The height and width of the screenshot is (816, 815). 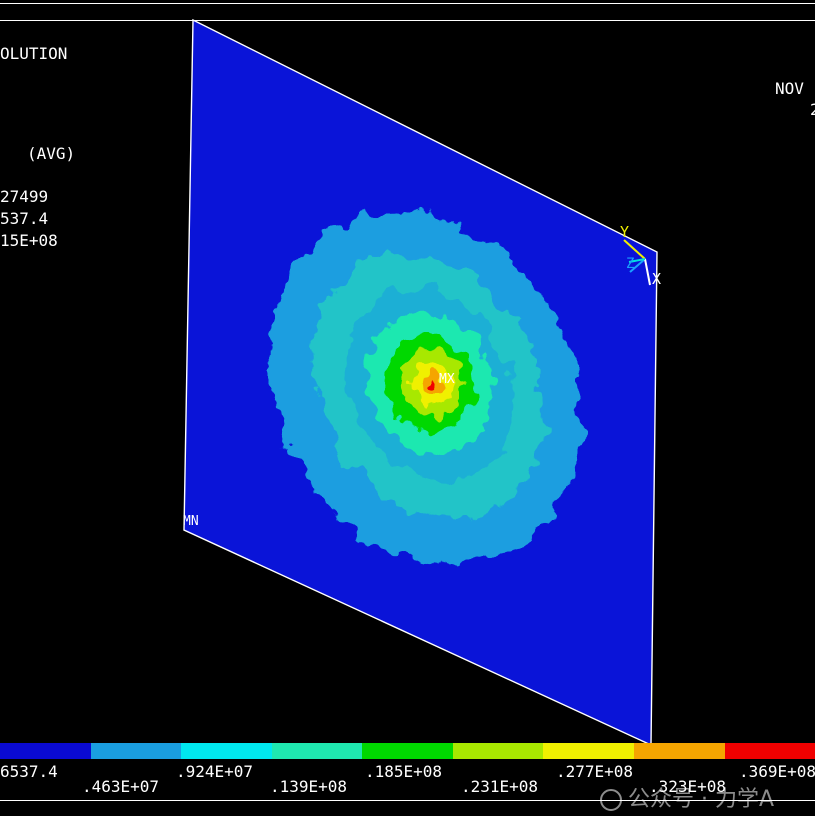 What do you see at coordinates (656, 279) in the screenshot?
I see `triad-x-label: X` at bounding box center [656, 279].